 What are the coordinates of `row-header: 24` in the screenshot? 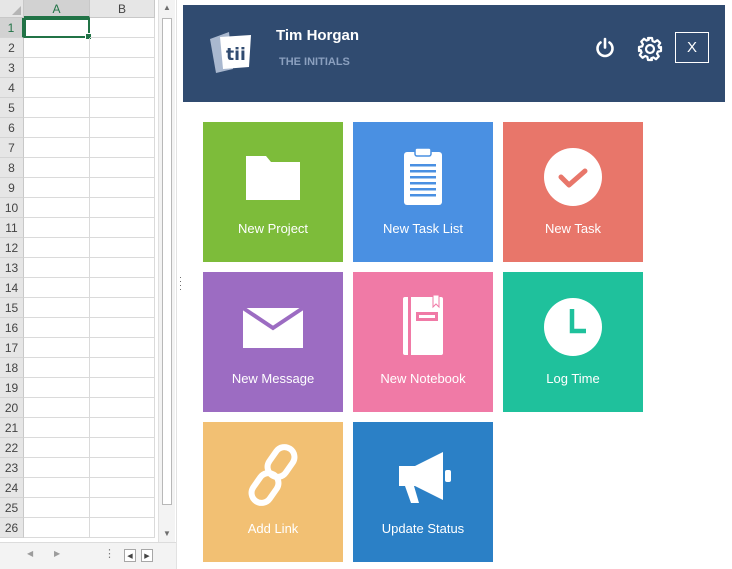 It's located at (12, 488).